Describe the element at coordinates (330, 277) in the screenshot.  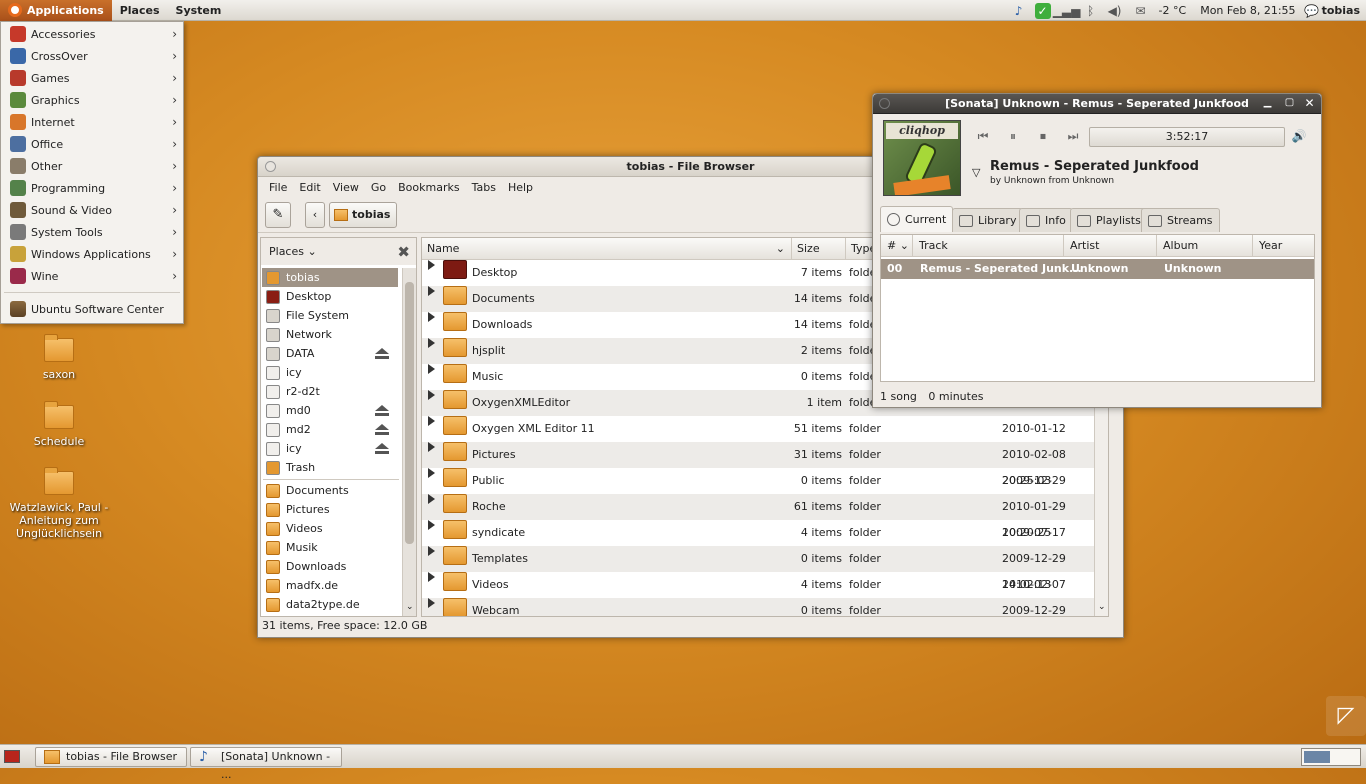
I see `place-tobias: tobias` at that location.